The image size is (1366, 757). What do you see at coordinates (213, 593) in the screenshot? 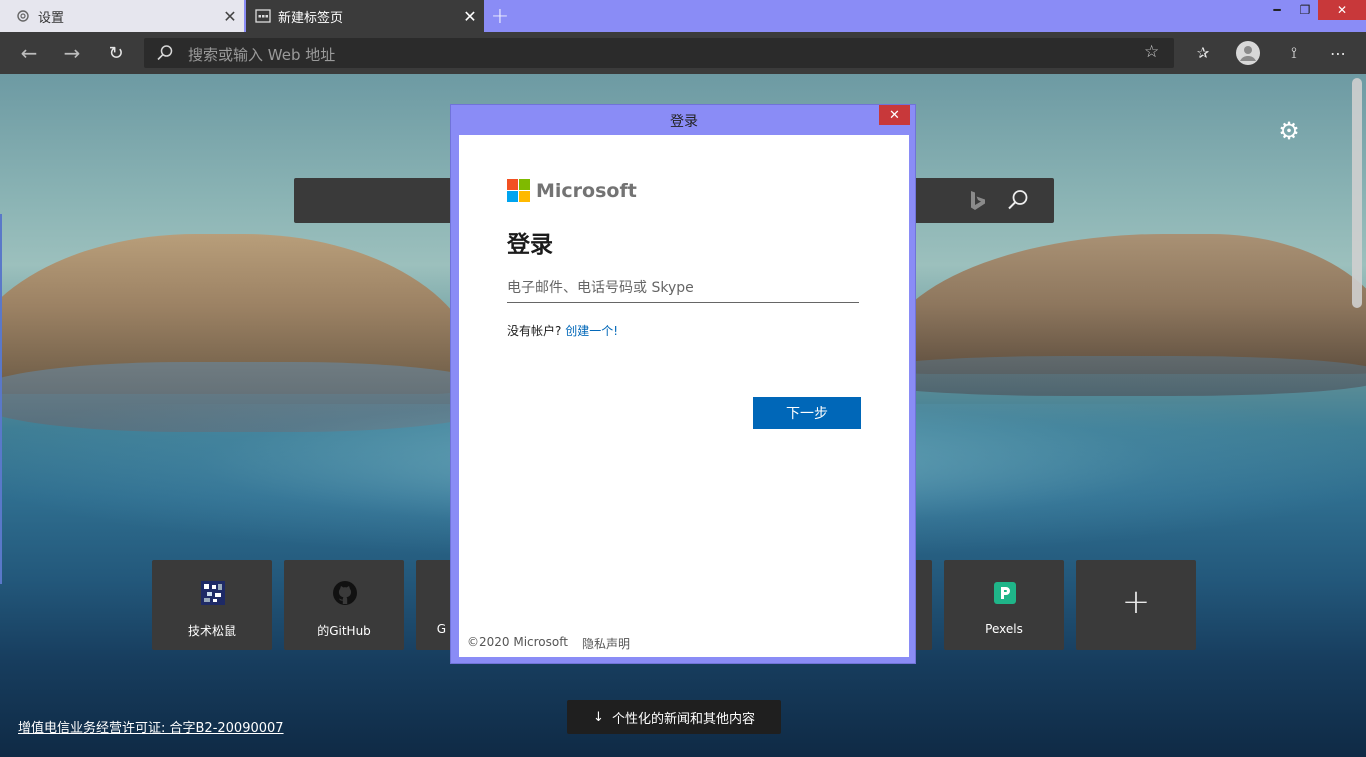
I see `site-logo-icon` at bounding box center [213, 593].